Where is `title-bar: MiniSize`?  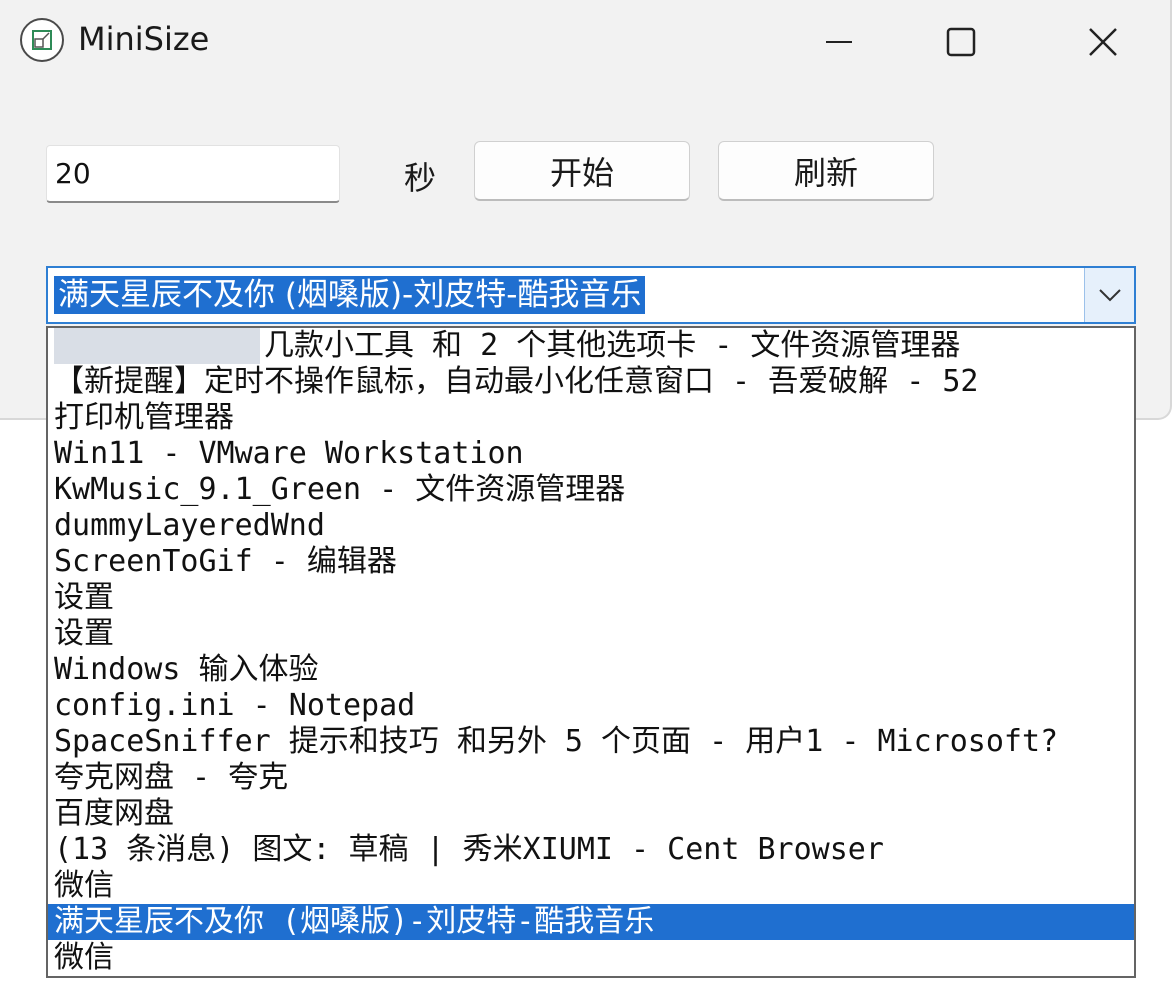
title-bar: MiniSize is located at coordinates (586, 42).